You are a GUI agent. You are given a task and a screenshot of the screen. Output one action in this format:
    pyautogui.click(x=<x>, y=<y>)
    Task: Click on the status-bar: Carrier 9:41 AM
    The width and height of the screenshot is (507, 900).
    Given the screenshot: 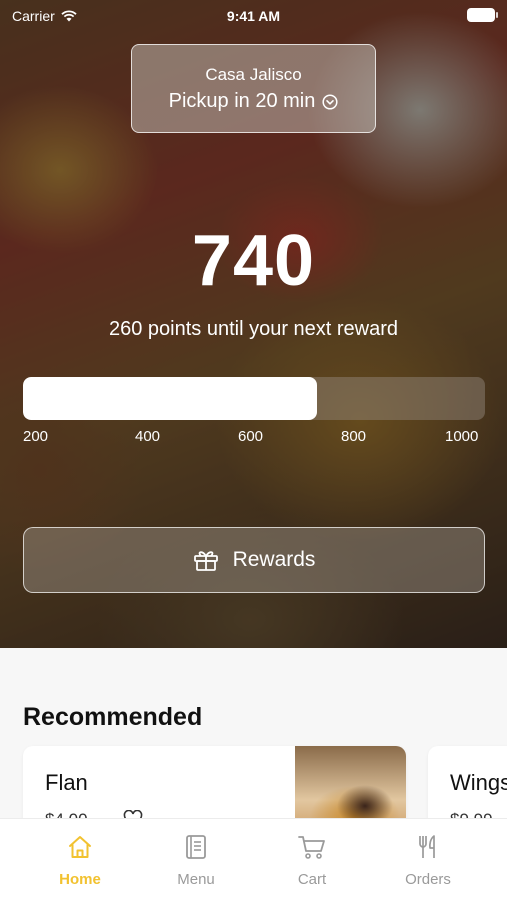 What is the action you would take?
    pyautogui.click(x=253, y=16)
    